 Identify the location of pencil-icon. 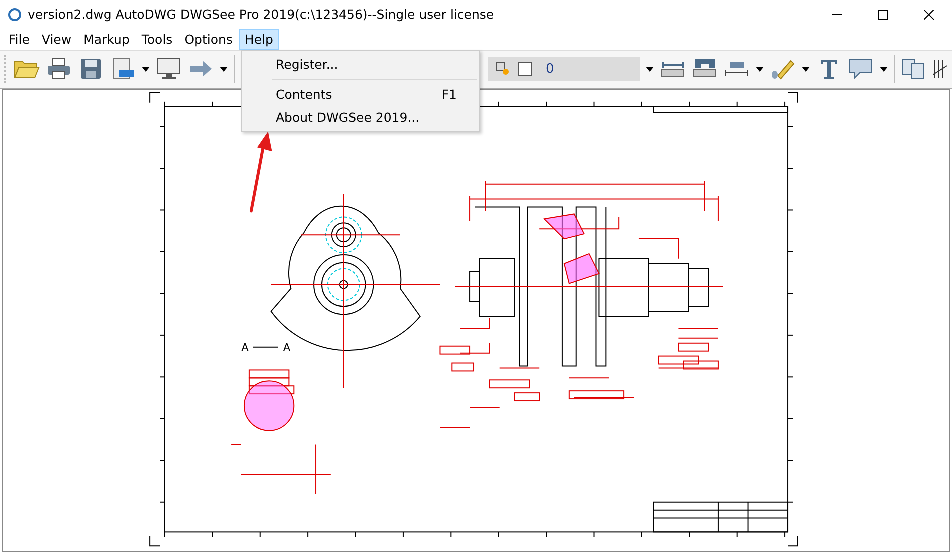
(783, 69).